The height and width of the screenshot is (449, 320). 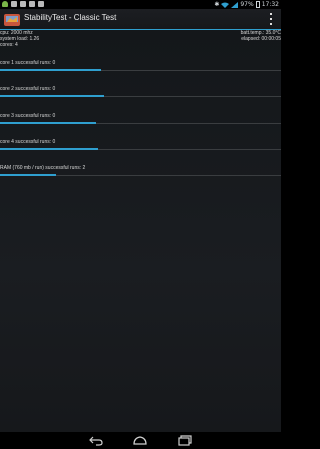 I want to click on back-icon, so click(x=96, y=440).